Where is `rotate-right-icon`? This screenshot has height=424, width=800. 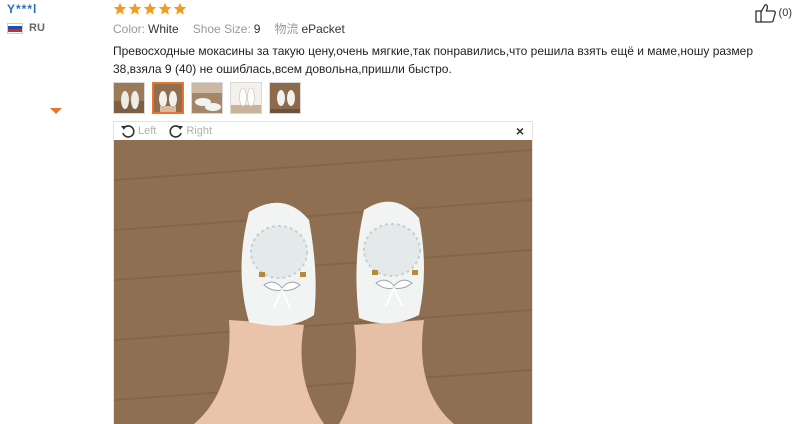 rotate-right-icon is located at coordinates (176, 131).